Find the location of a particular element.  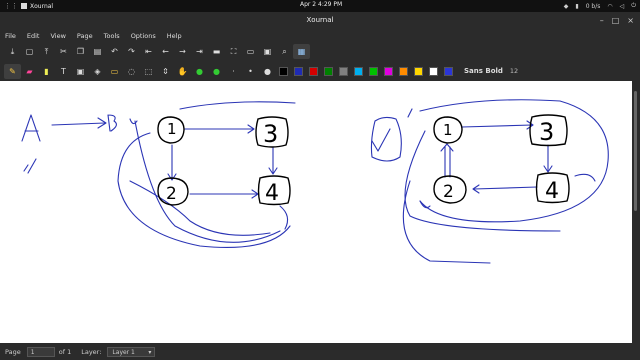

font-name: Sans Bold is located at coordinates (483, 71).